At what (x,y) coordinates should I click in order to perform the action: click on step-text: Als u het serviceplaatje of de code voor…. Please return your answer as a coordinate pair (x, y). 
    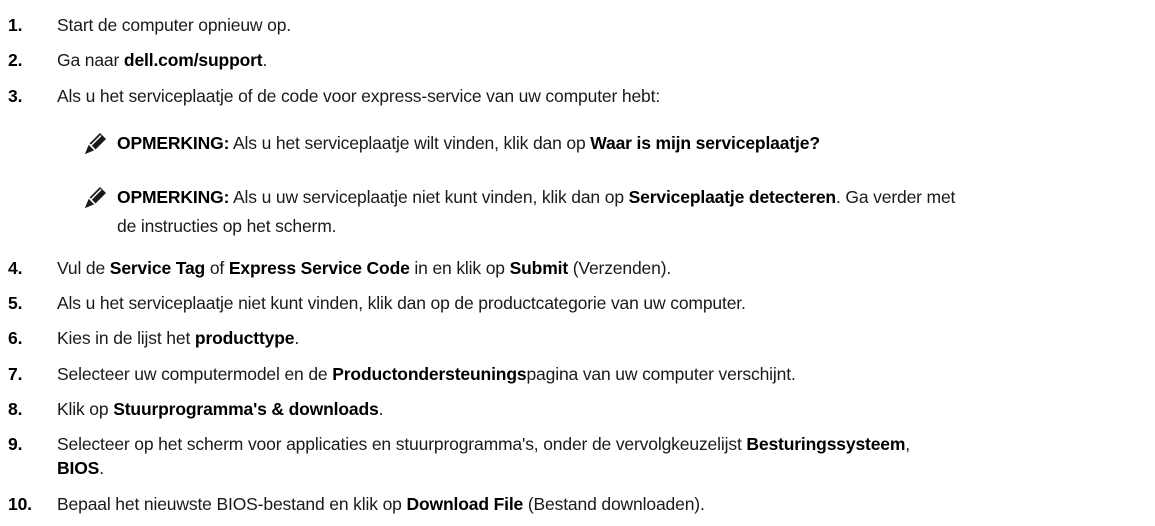
    Looking at the image, I should click on (602, 96).